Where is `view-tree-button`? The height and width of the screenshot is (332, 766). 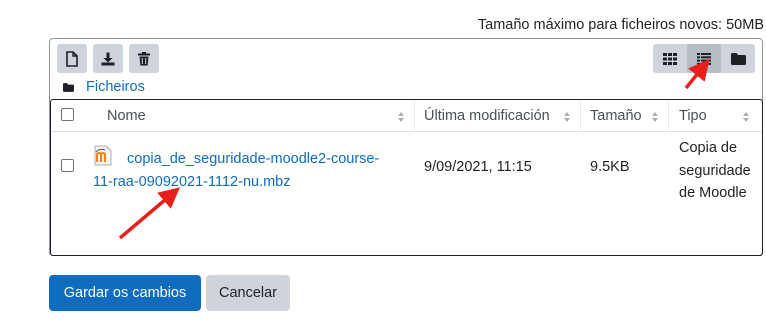 view-tree-button is located at coordinates (738, 58).